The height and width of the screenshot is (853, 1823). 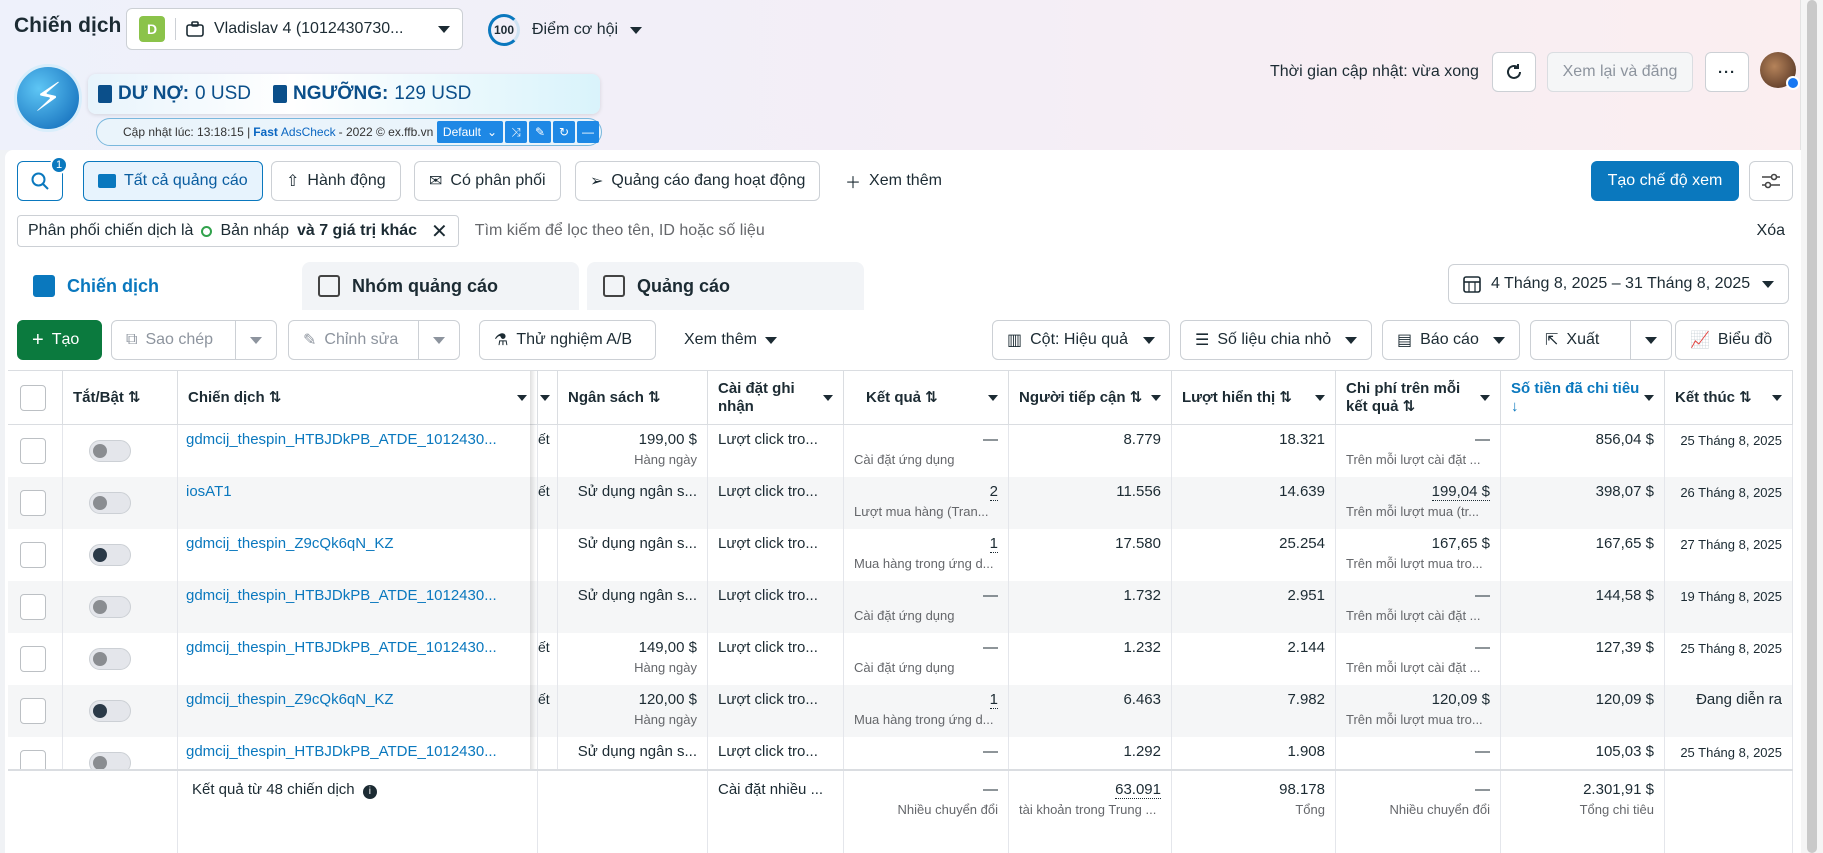 I want to click on copy-button: ⧉ Sao chép, so click(x=173, y=340).